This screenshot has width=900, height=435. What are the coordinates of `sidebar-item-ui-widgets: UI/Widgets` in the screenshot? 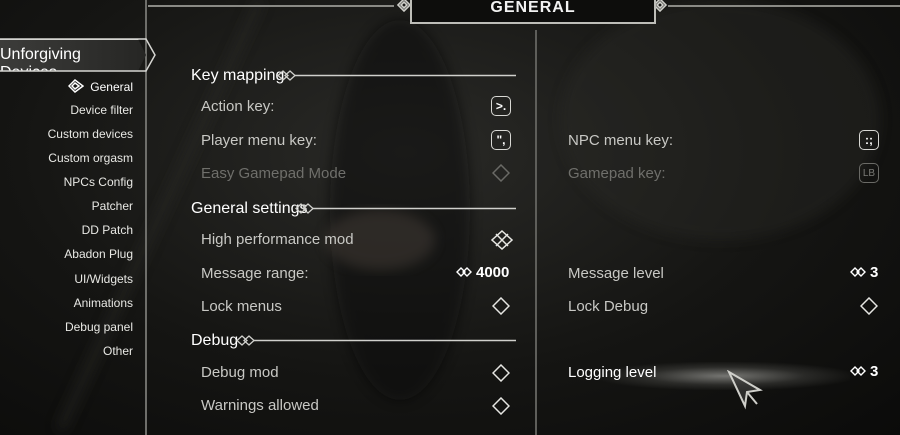 It's located at (103, 279).